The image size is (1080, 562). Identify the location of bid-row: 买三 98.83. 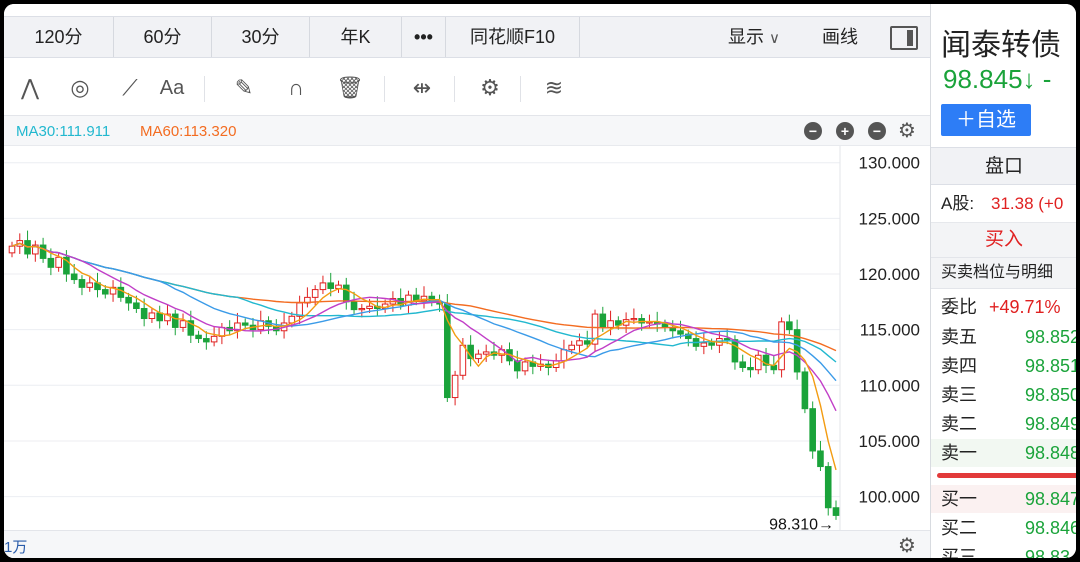
(1003, 550).